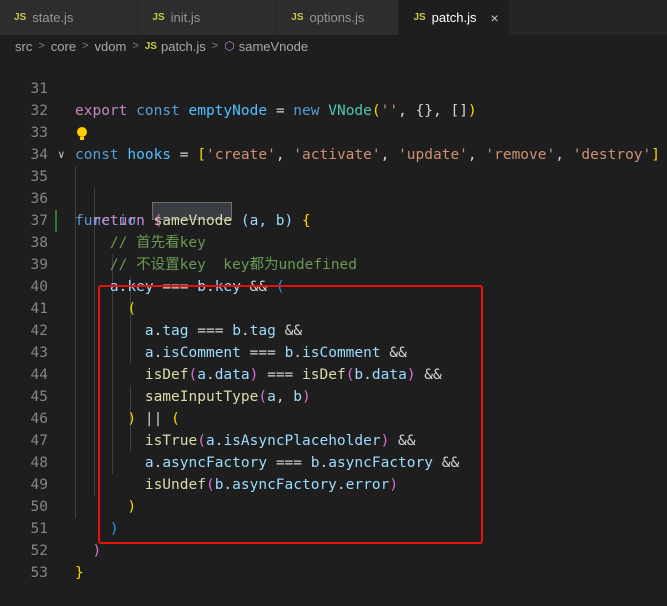  What do you see at coordinates (183, 46) in the screenshot?
I see `breadcrumb-item-file: patch.js` at bounding box center [183, 46].